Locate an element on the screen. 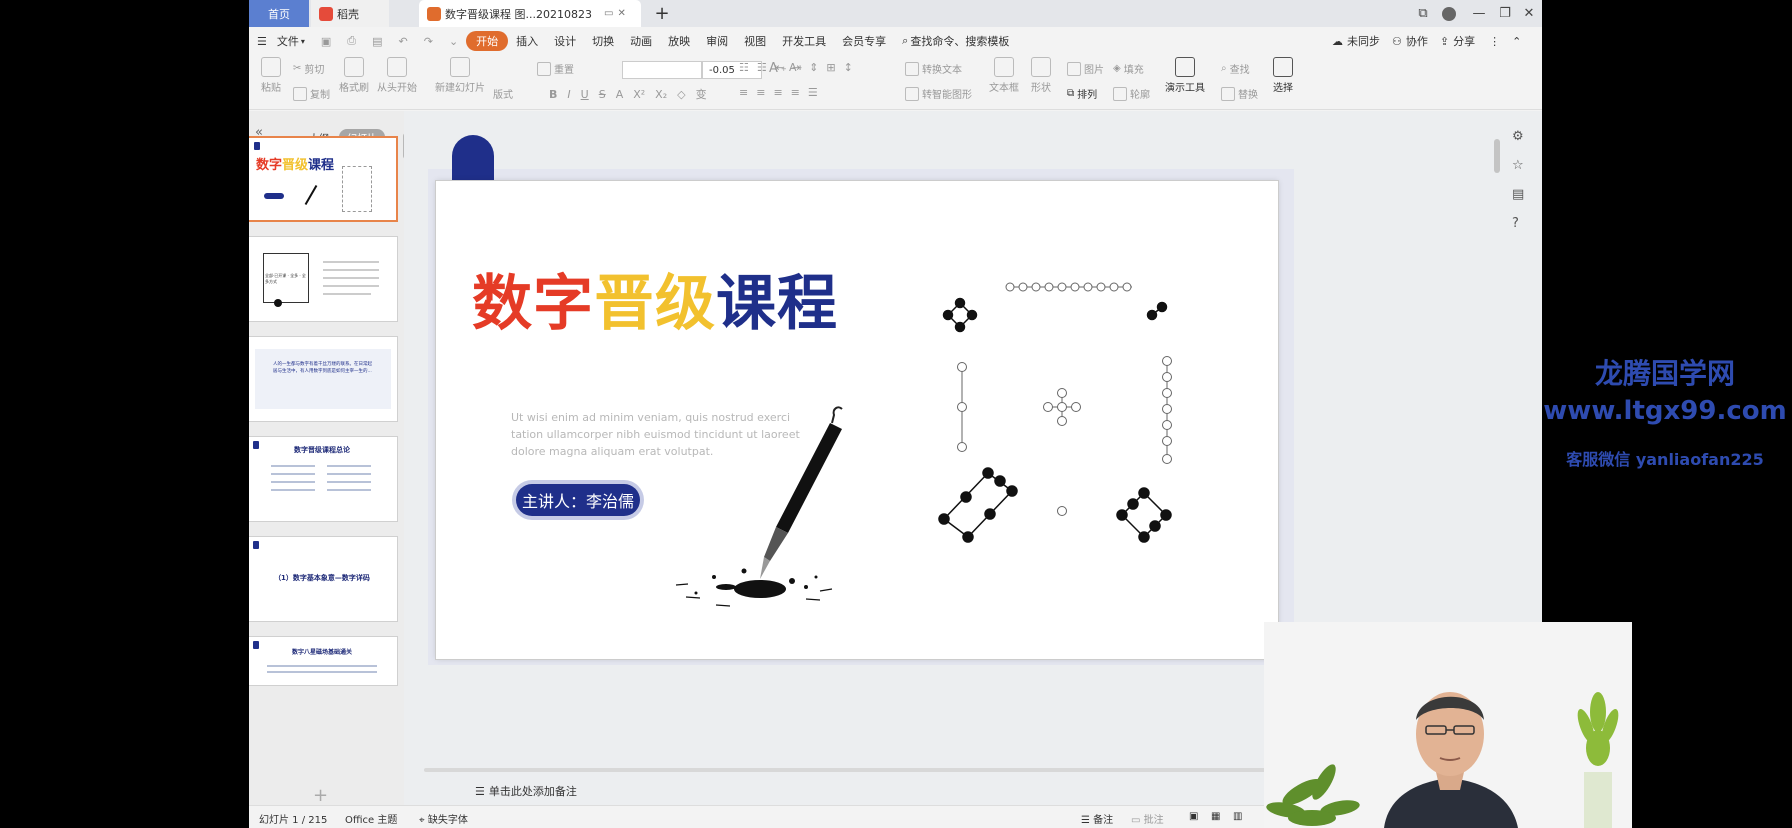  redo-icon: ↷ is located at coordinates (428, 41).